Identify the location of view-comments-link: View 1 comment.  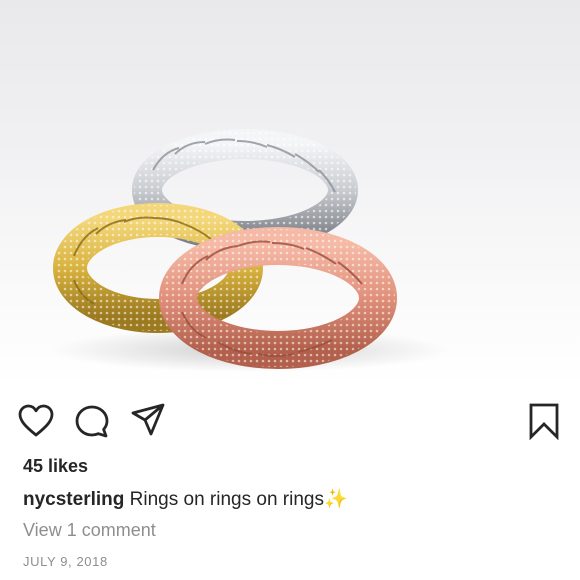
(89, 530).